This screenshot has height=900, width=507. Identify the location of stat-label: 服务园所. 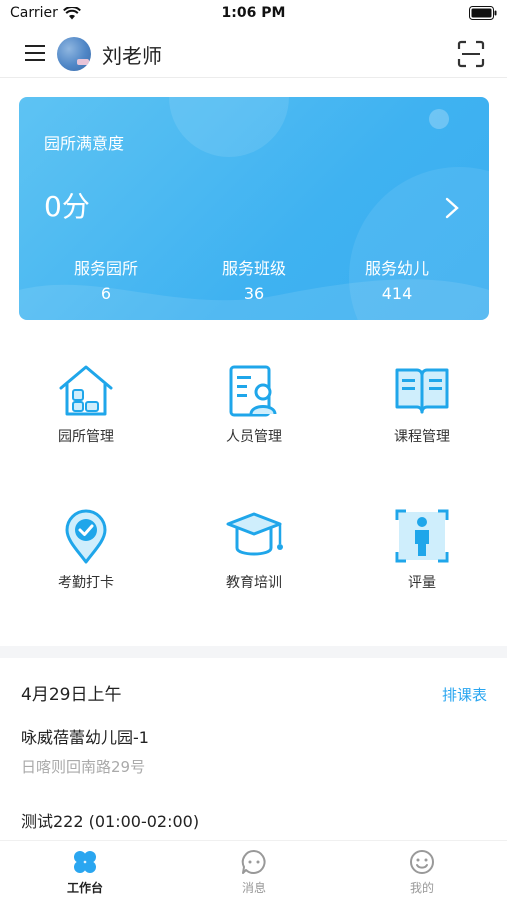
(105, 268).